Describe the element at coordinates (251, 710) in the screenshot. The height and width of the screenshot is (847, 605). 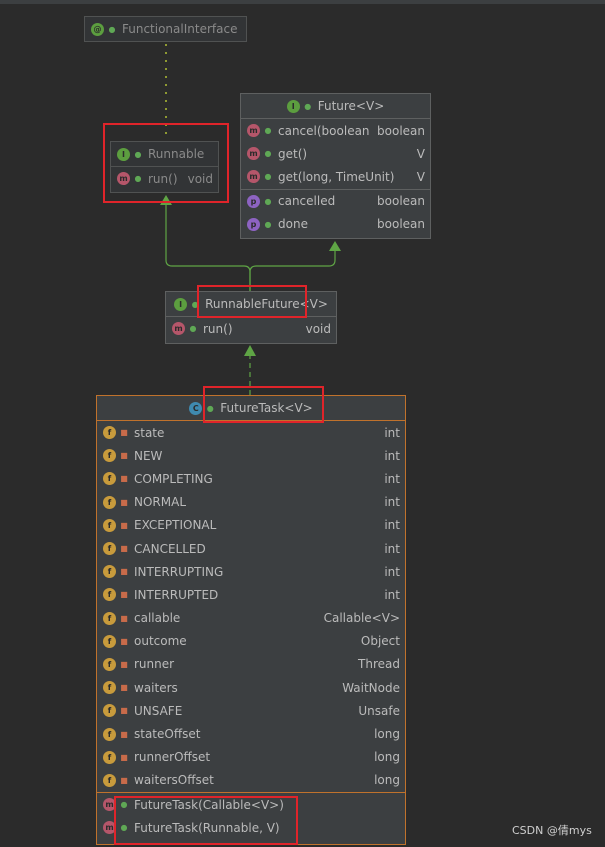
I see `field-row: f ■ UNSAFE Unsafe` at that location.